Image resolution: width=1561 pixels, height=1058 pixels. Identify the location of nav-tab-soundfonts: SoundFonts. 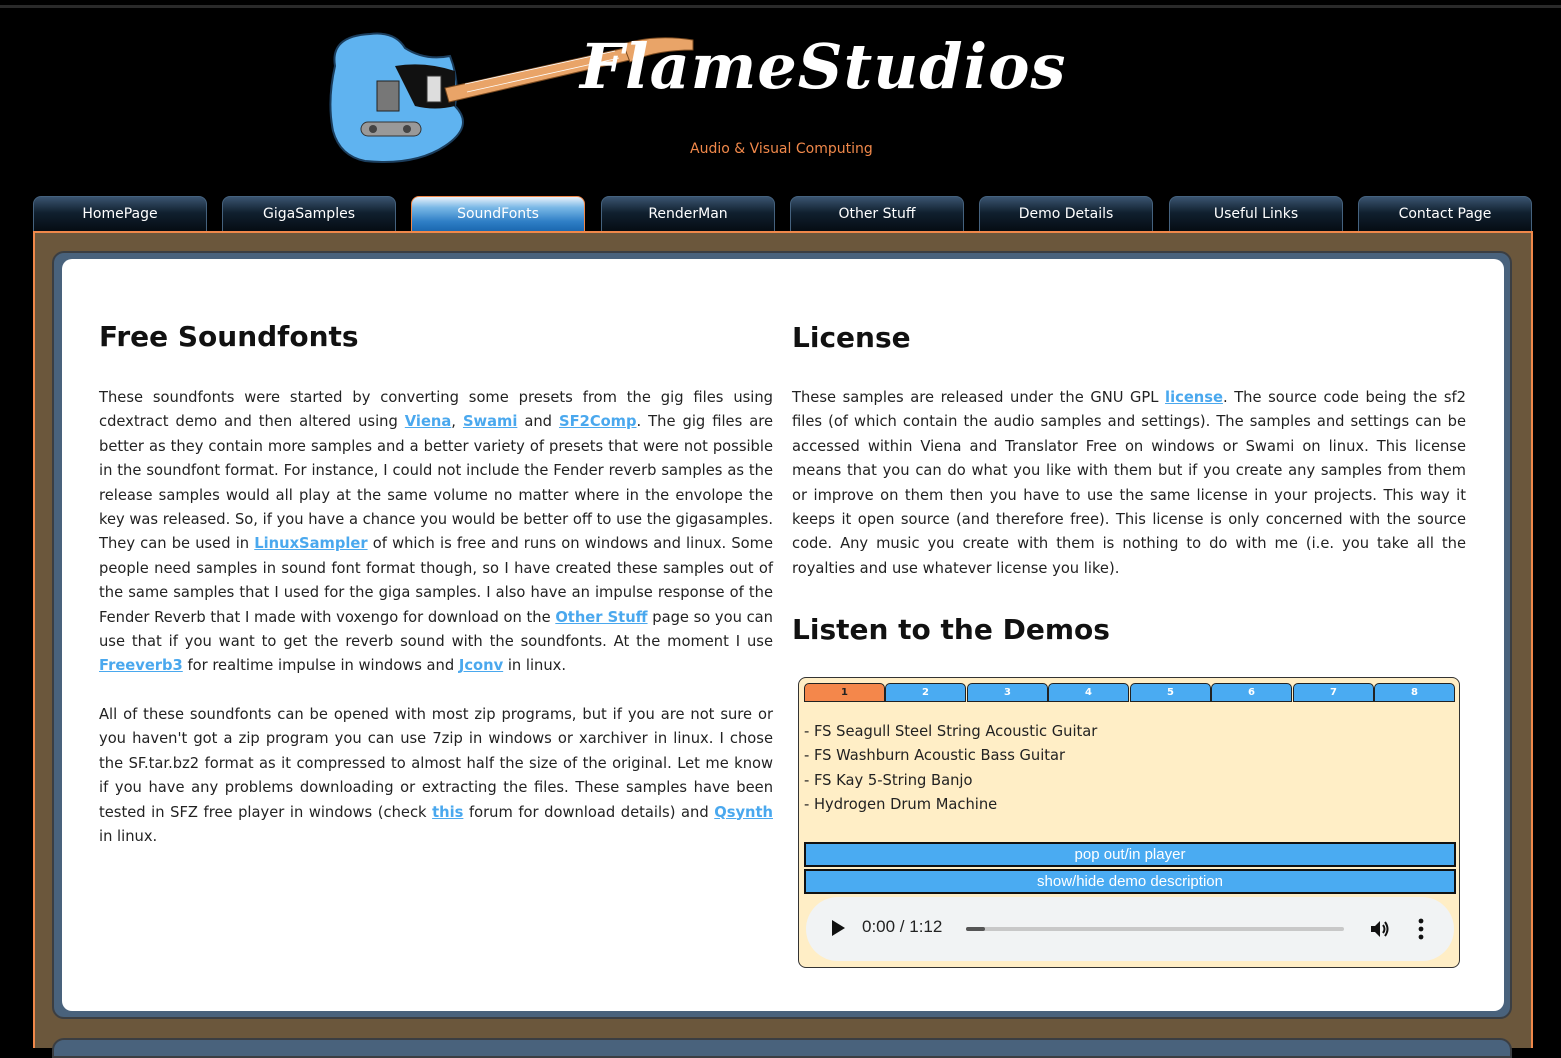
(498, 214).